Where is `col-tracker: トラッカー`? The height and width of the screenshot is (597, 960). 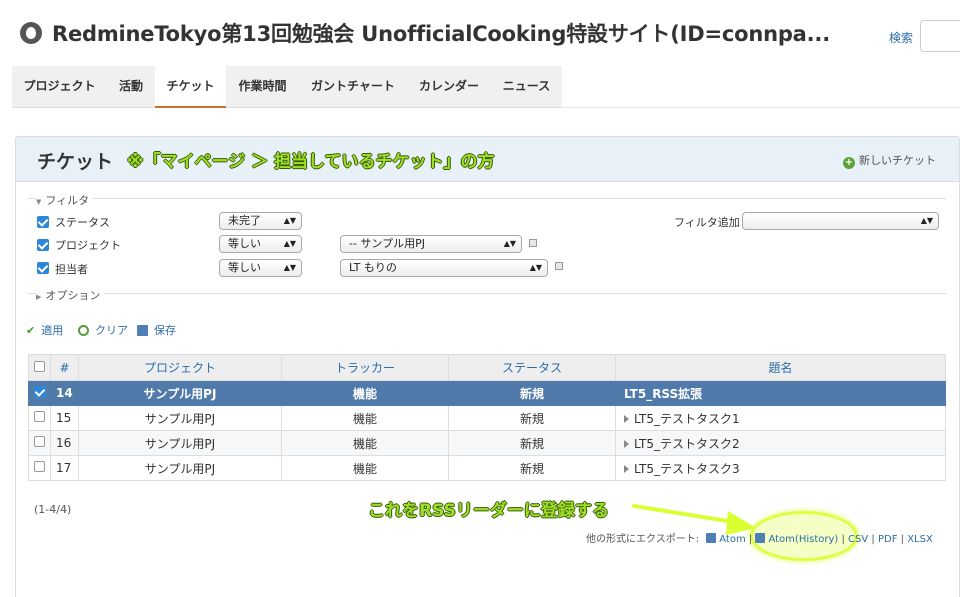
col-tracker: トラッカー is located at coordinates (365, 367).